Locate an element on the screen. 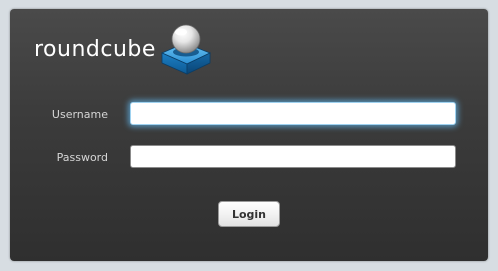 The height and width of the screenshot is (271, 498). username-input is located at coordinates (293, 113).